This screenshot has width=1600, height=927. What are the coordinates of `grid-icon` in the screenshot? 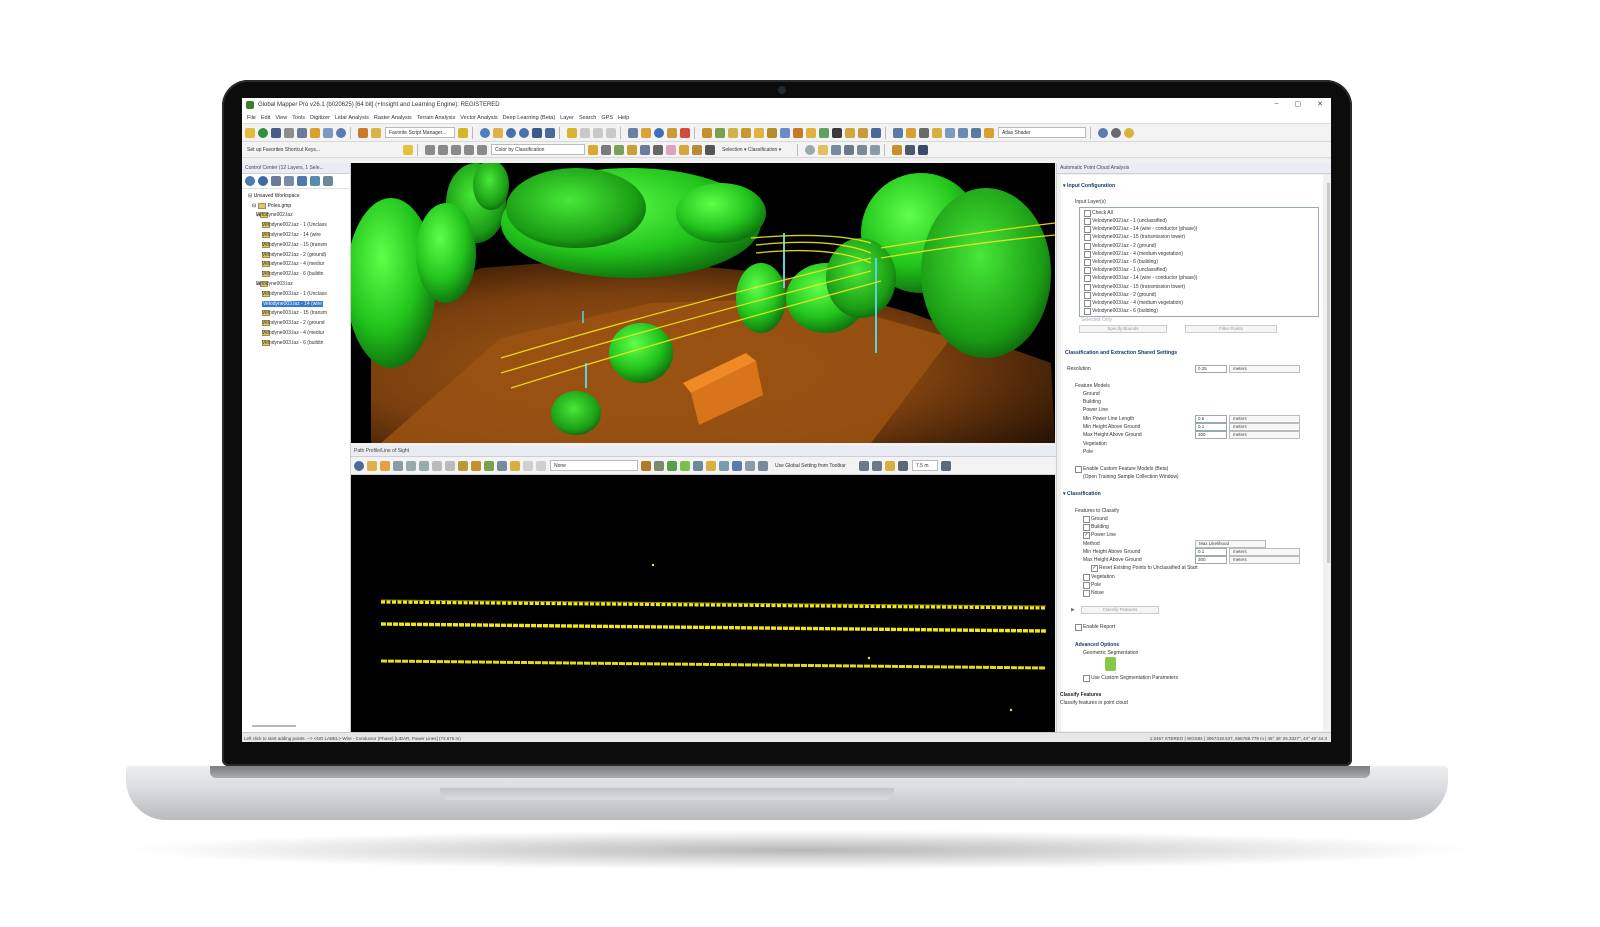 It's located at (824, 132).